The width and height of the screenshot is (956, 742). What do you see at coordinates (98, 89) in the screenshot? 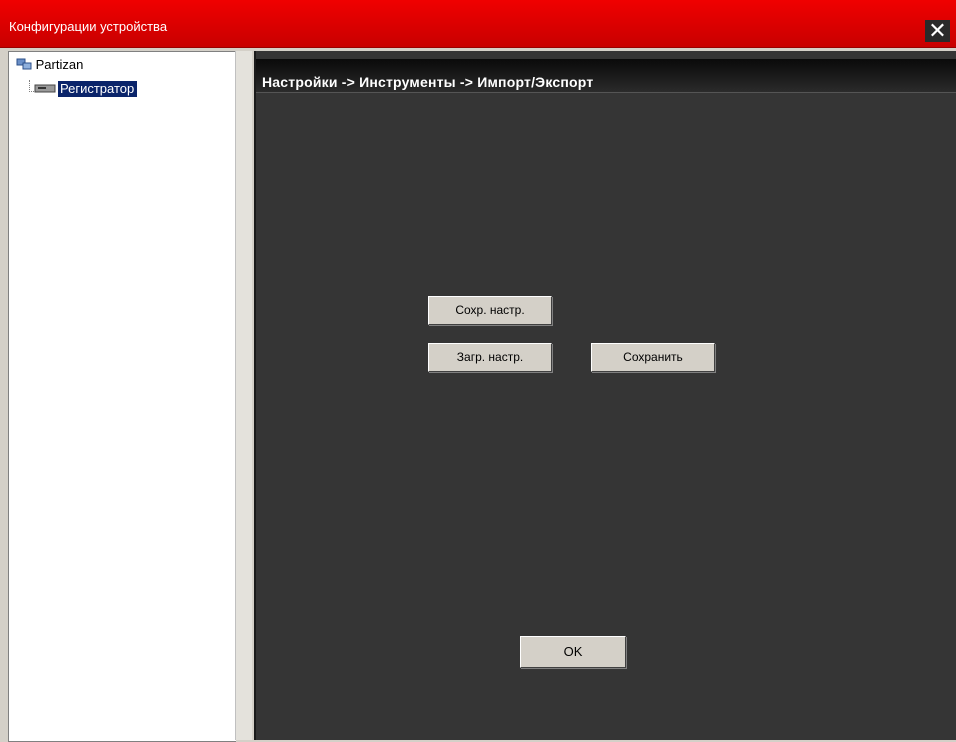
I see `tree-item-label: Регистратор` at bounding box center [98, 89].